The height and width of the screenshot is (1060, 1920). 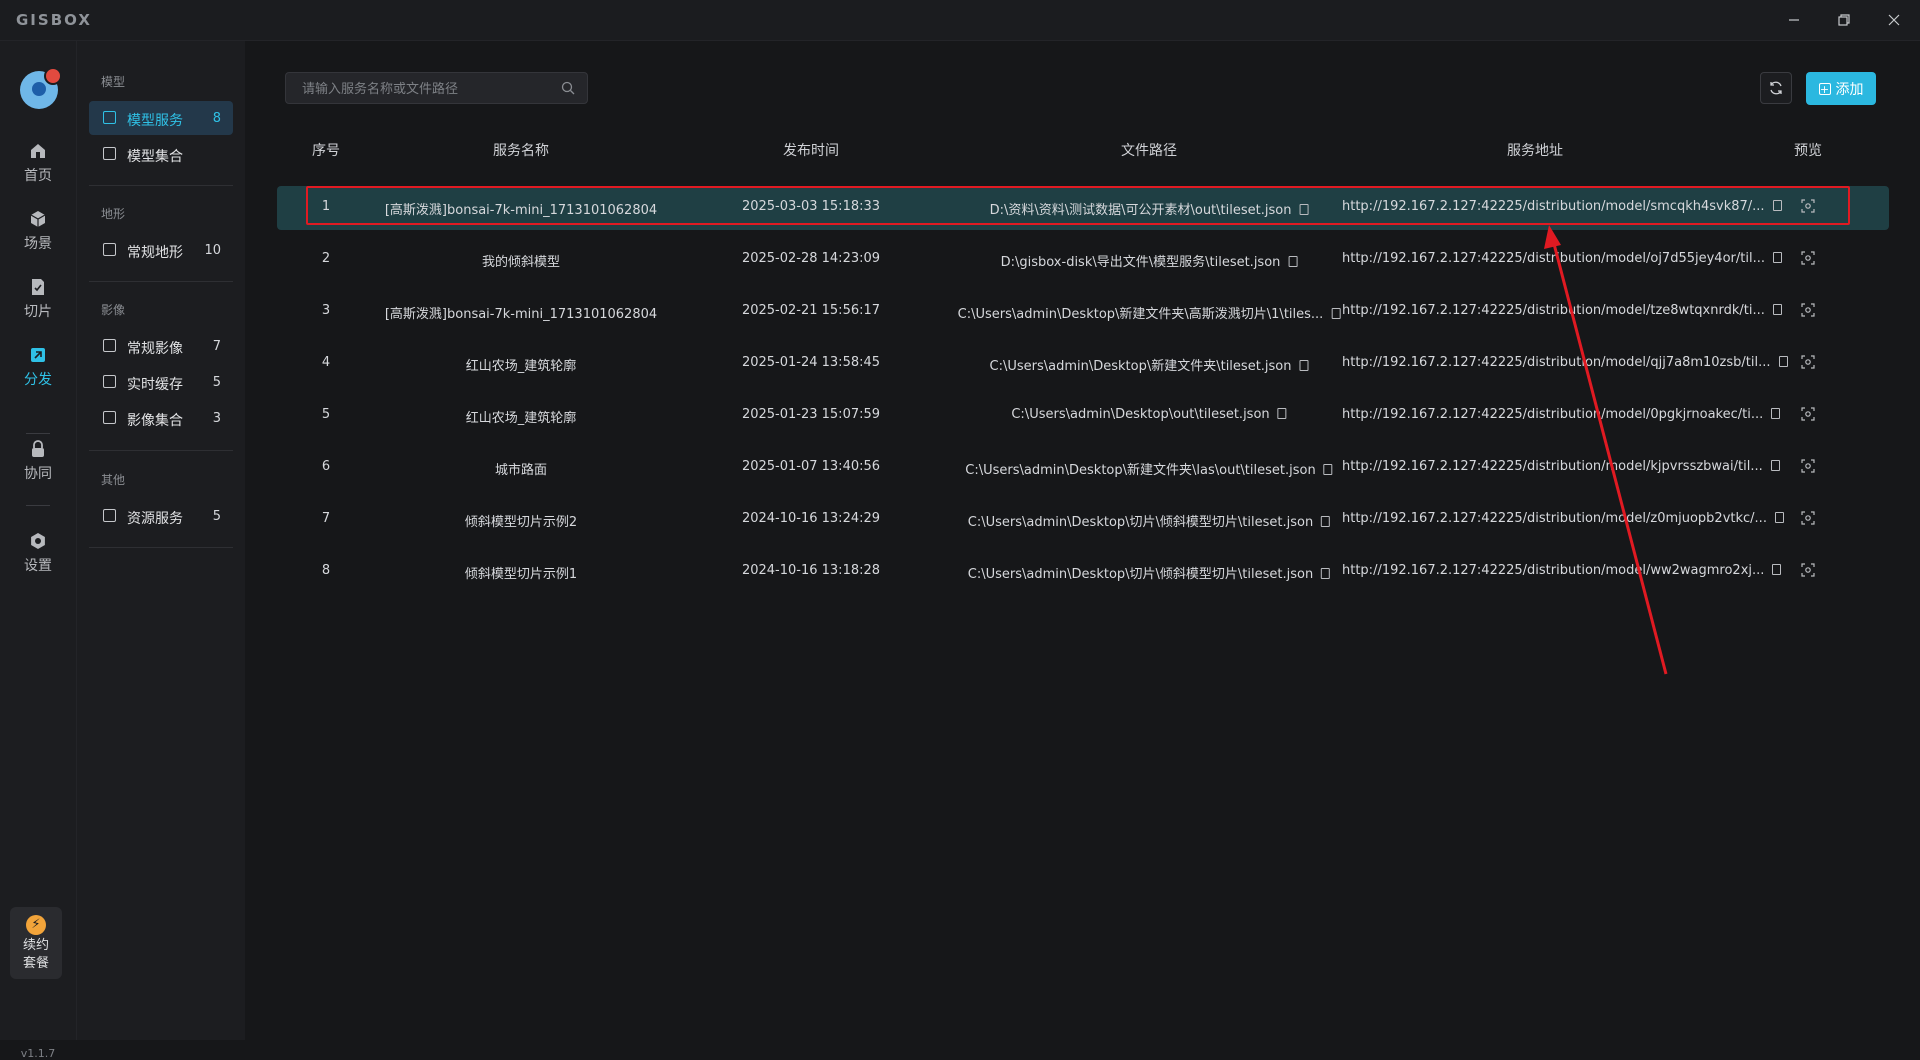 What do you see at coordinates (326, 310) in the screenshot?
I see `cell-no: 3` at bounding box center [326, 310].